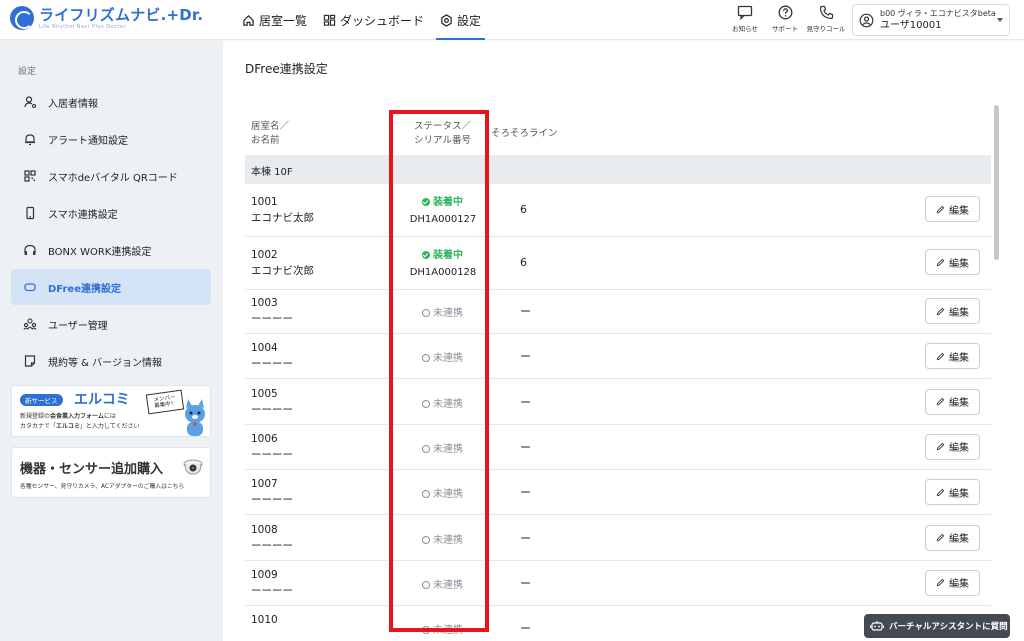 Image resolution: width=1024 pixels, height=641 pixels. Describe the element at coordinates (264, 202) in the screenshot. I see `room-number: 1001` at that location.